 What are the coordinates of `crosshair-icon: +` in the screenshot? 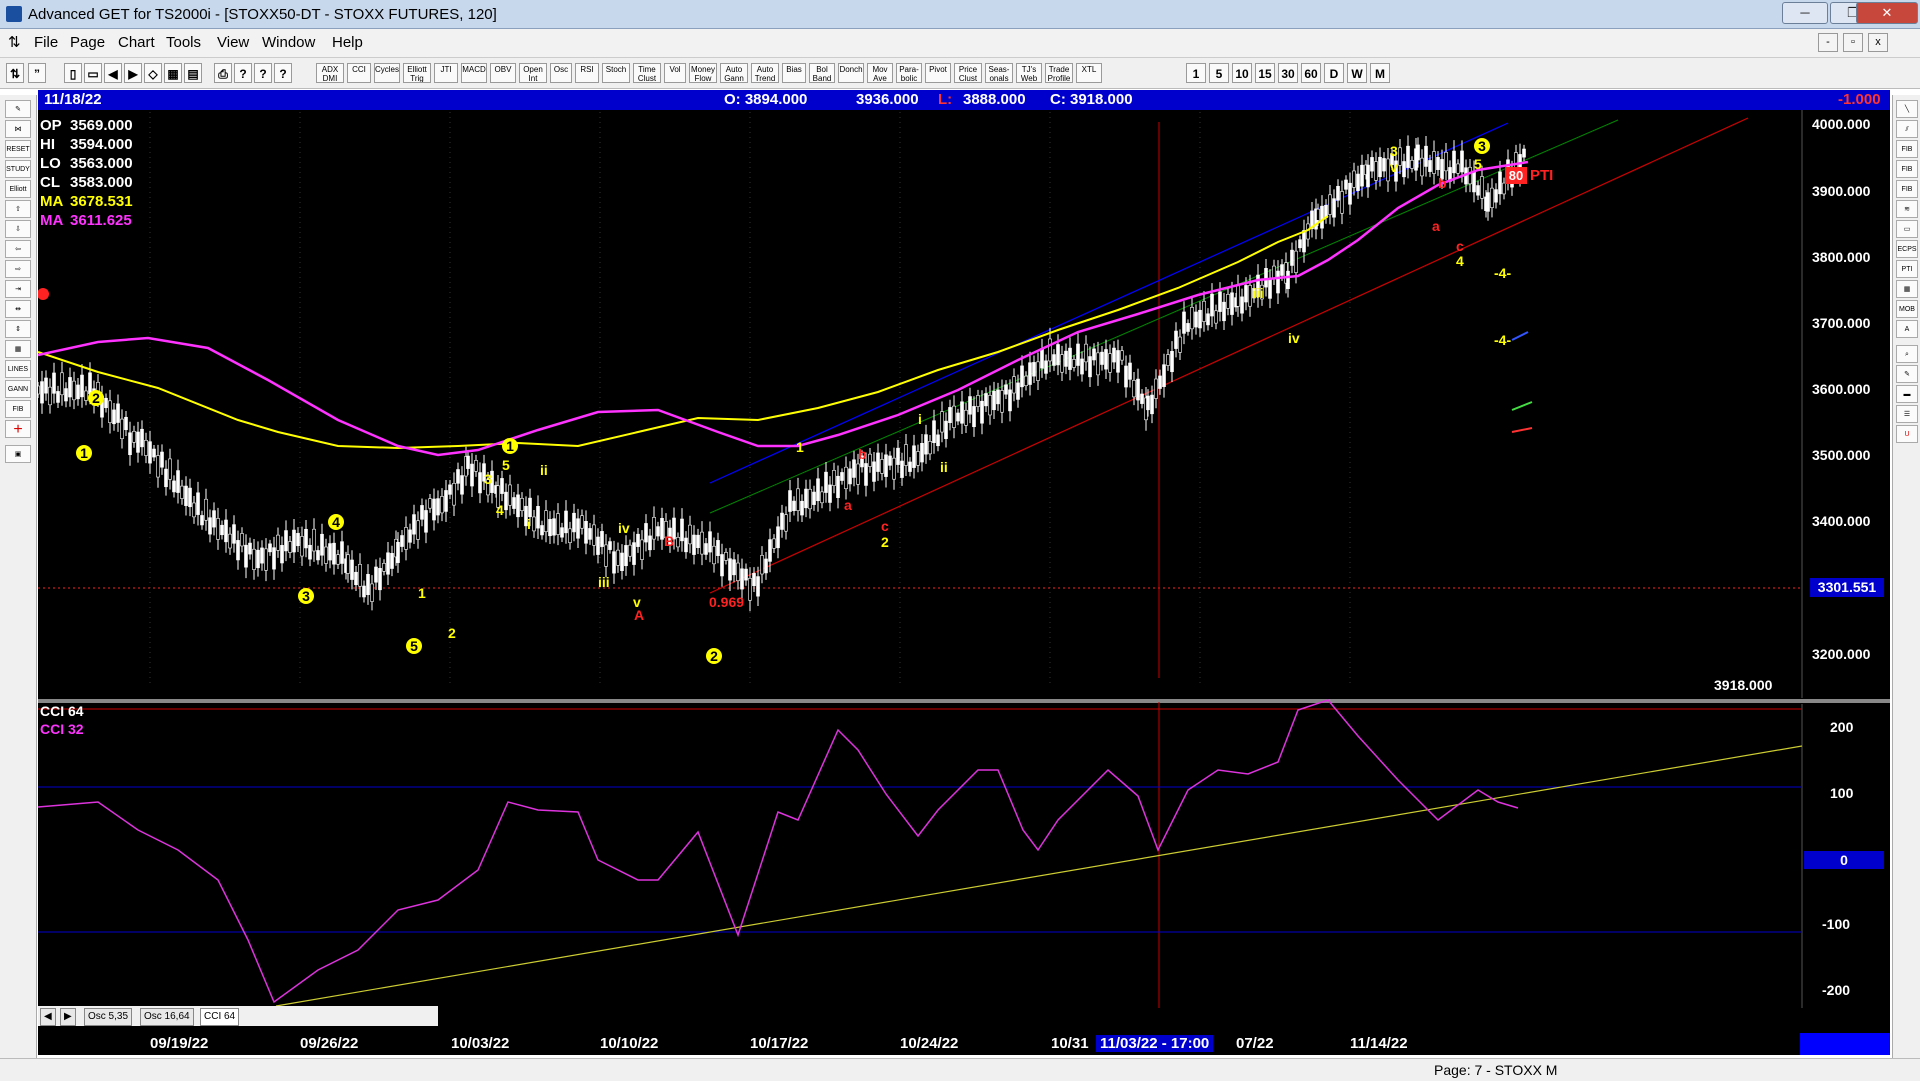 It's located at (18, 429).